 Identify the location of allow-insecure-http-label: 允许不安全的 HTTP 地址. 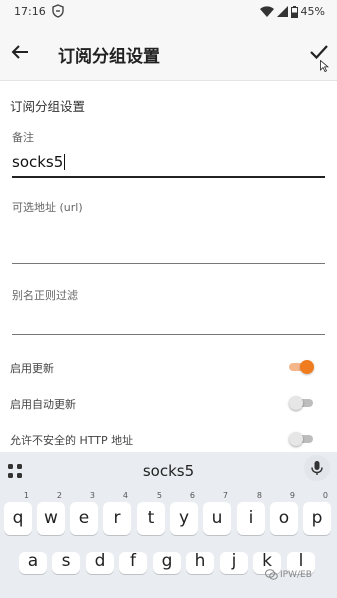
(72, 440).